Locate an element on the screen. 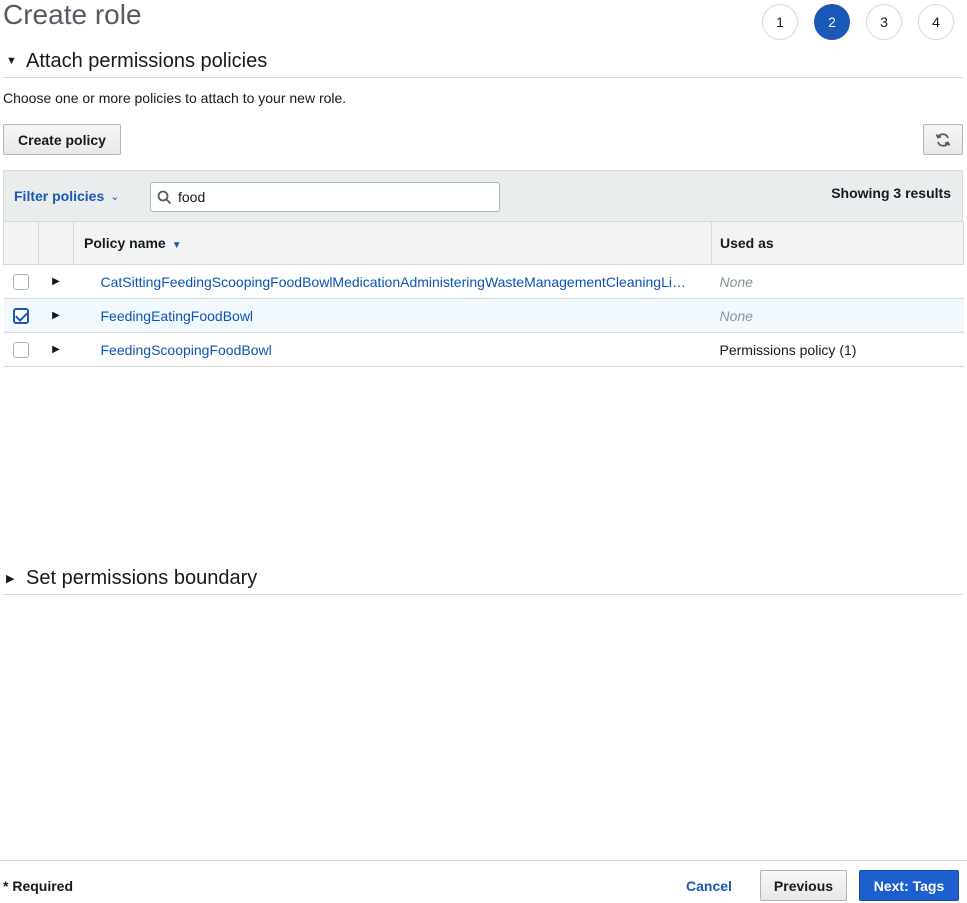  search-icon is located at coordinates (164, 197).